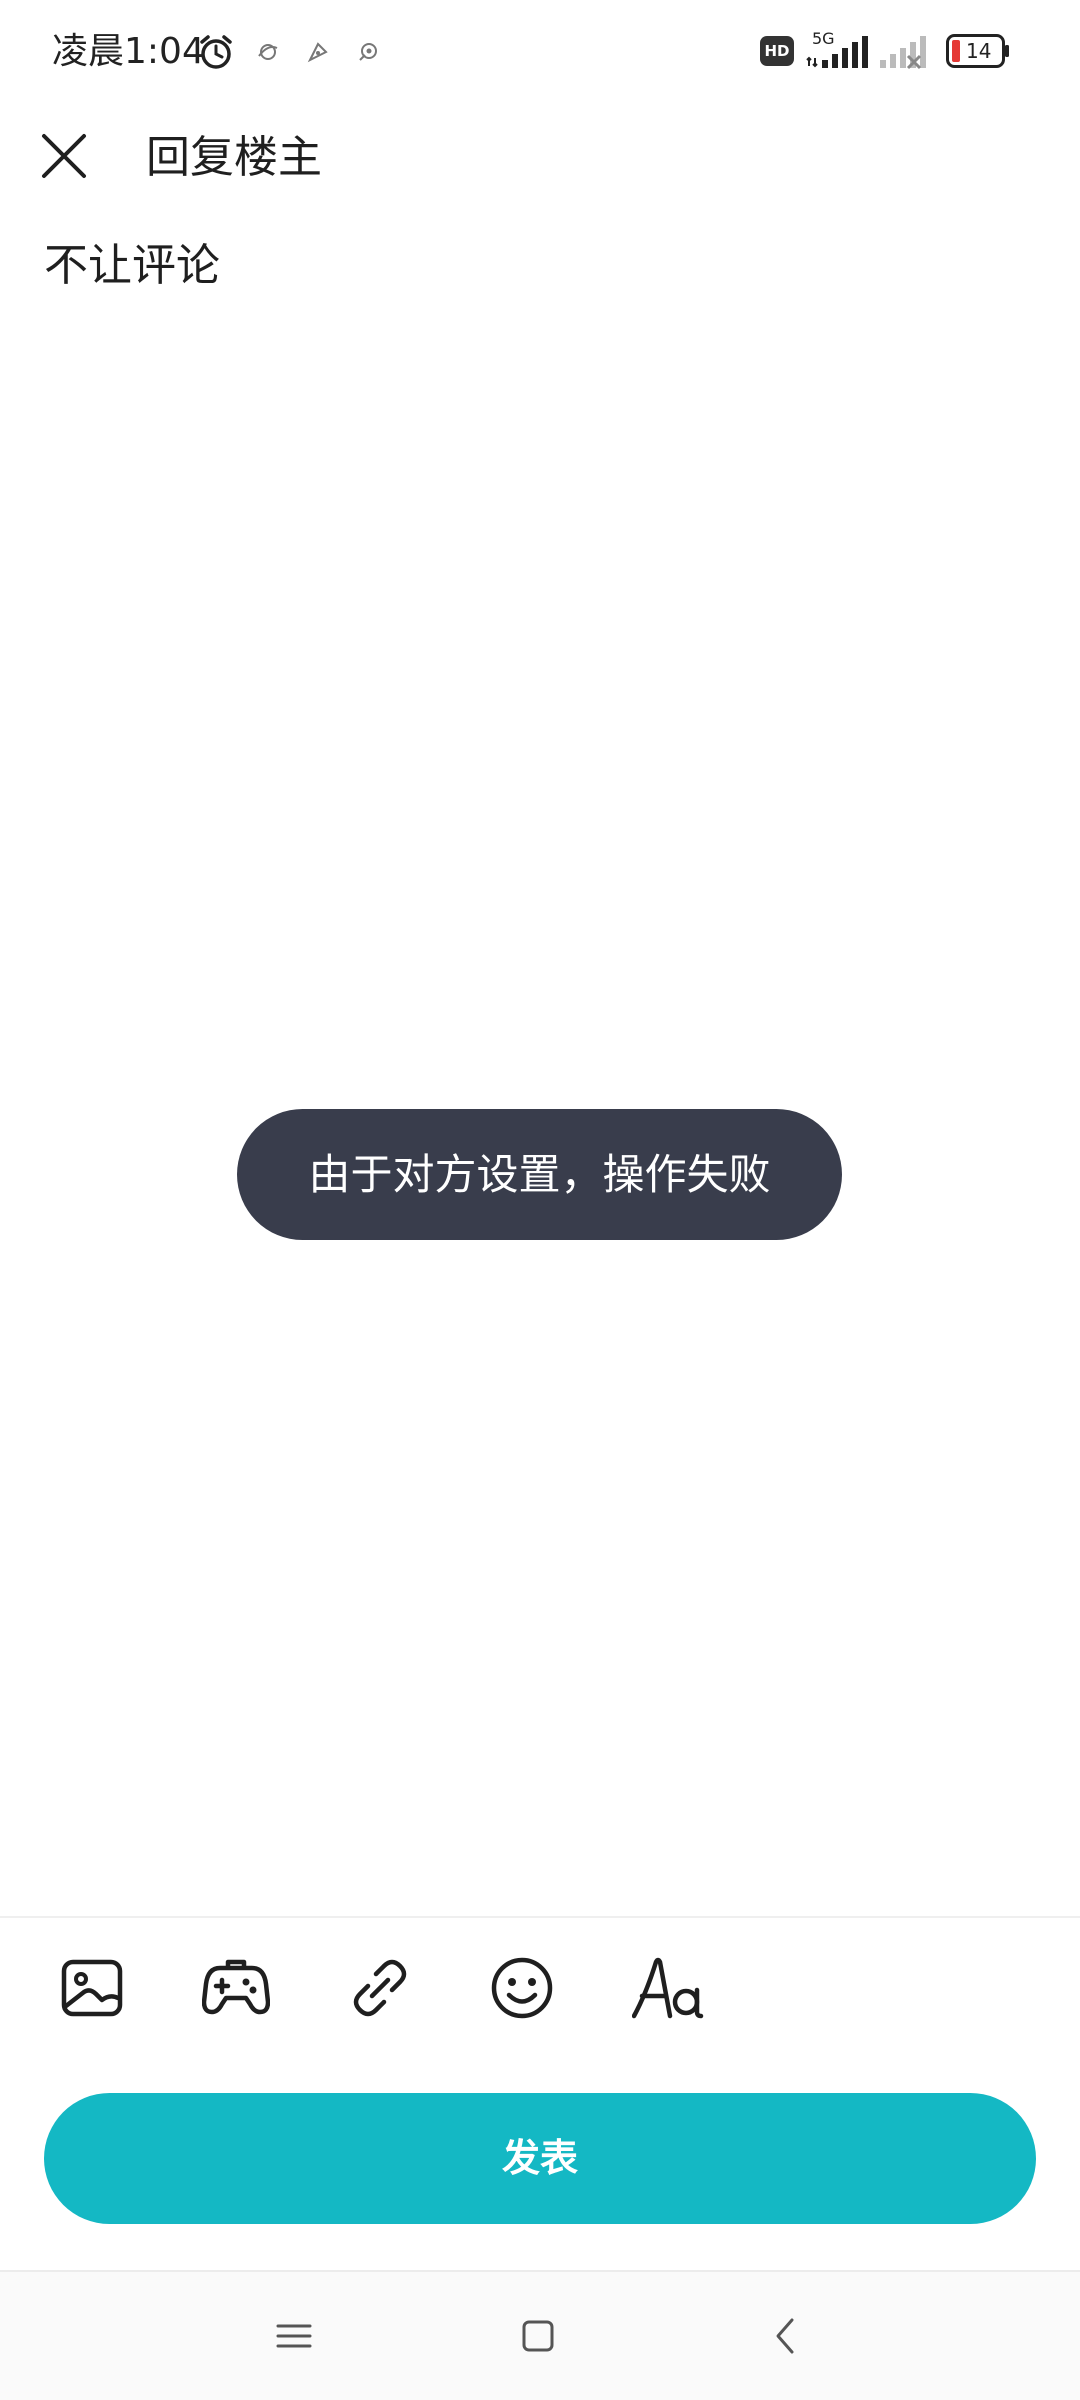 This screenshot has height=2400, width=1080. Describe the element at coordinates (234, 157) in the screenshot. I see `page-title: 回复楼主` at that location.